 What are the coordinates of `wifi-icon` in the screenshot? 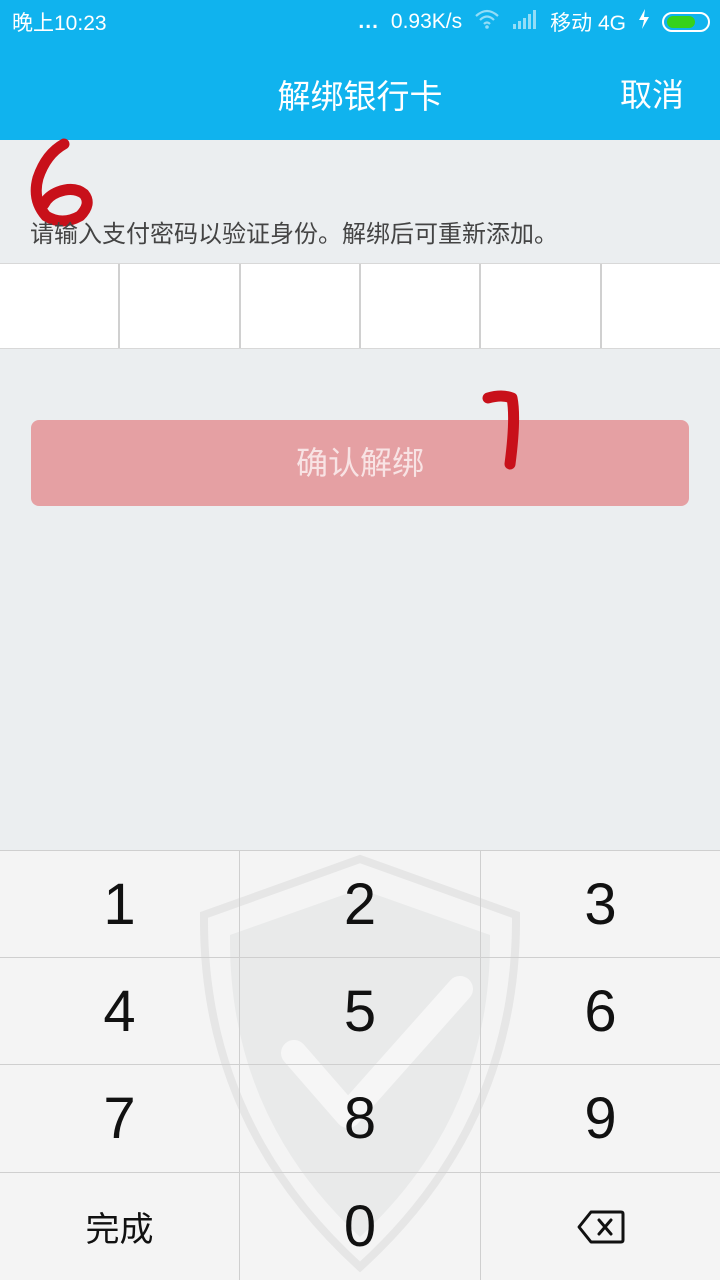 It's located at (487, 22).